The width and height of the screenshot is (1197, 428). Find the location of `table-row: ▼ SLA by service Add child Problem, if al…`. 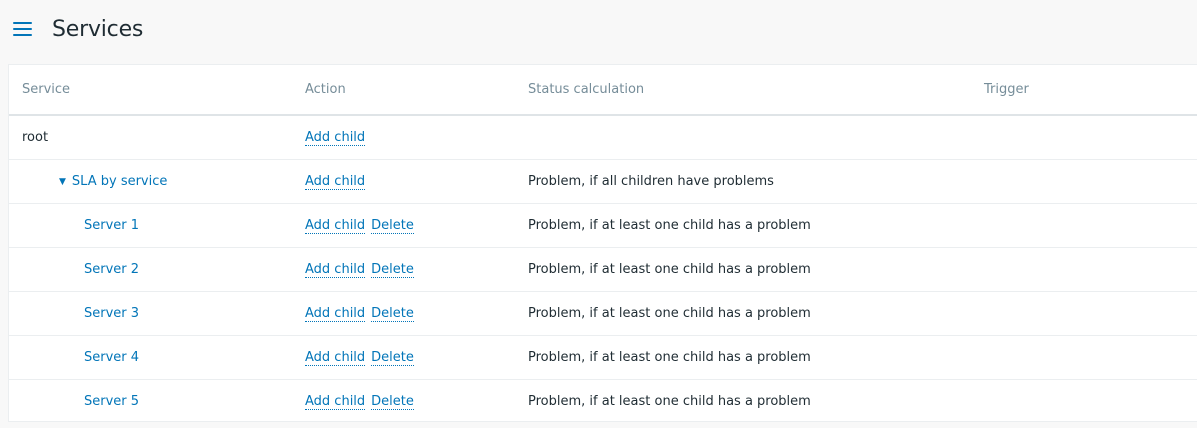

table-row: ▼ SLA by service Add child Problem, if al… is located at coordinates (603, 181).